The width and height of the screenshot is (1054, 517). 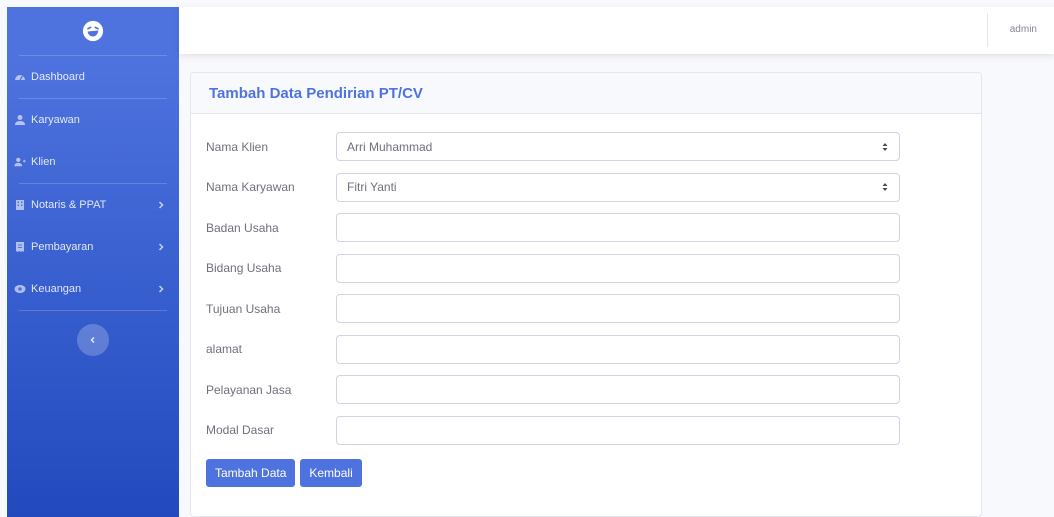 What do you see at coordinates (93, 310) in the screenshot?
I see `sidebar-divider` at bounding box center [93, 310].